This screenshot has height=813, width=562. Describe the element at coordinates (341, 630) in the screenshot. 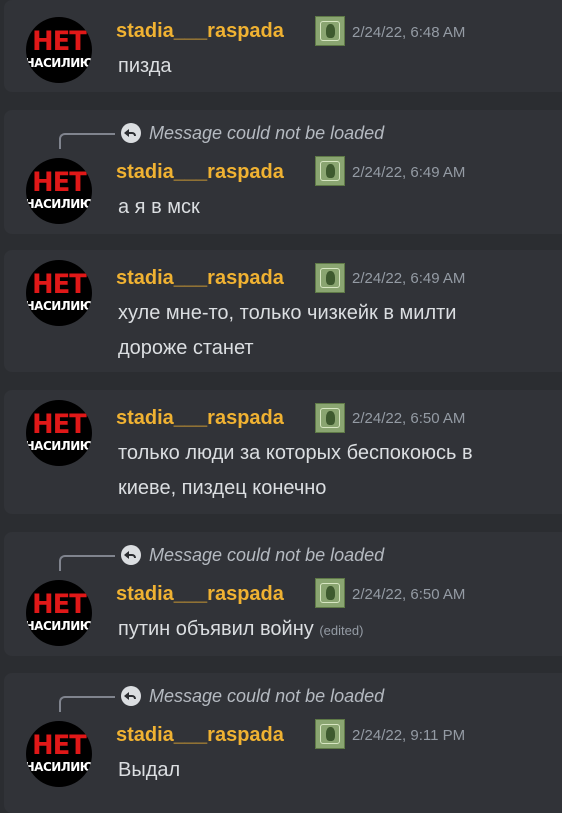

I see `edited-label: (edited)` at that location.